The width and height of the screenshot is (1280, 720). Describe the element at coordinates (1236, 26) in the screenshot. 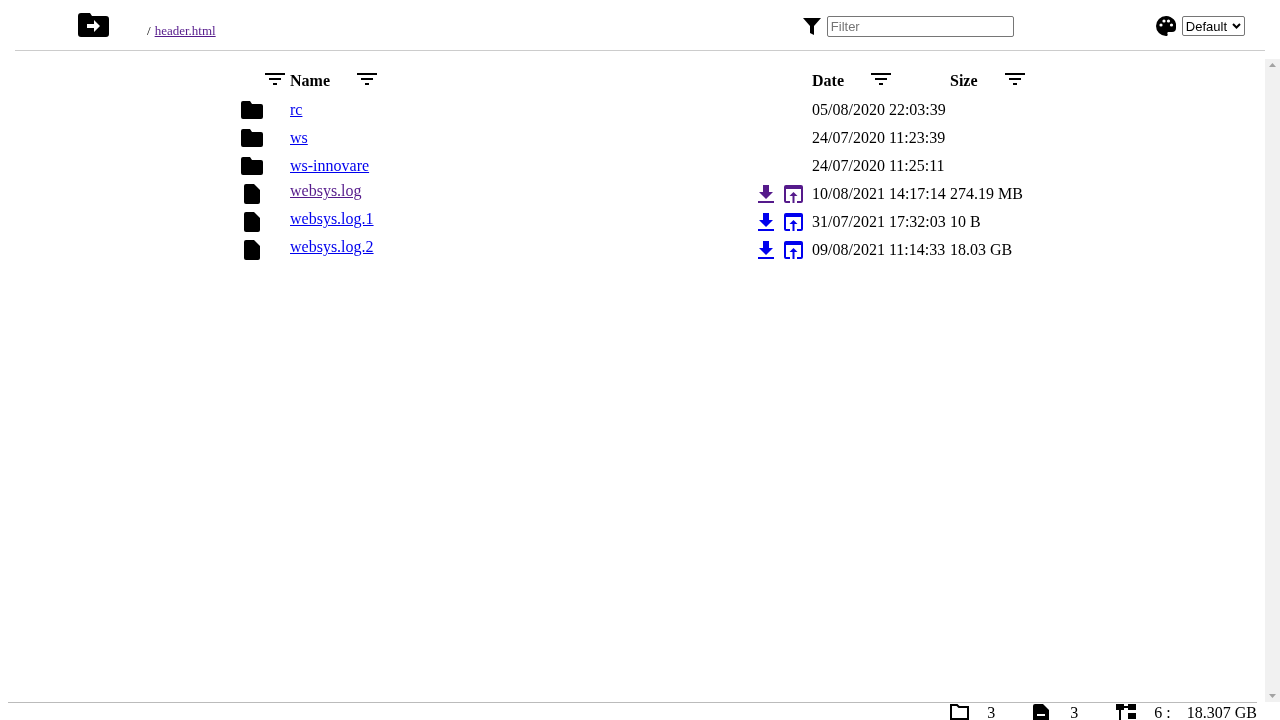

I see `chevron-down-icon` at that location.